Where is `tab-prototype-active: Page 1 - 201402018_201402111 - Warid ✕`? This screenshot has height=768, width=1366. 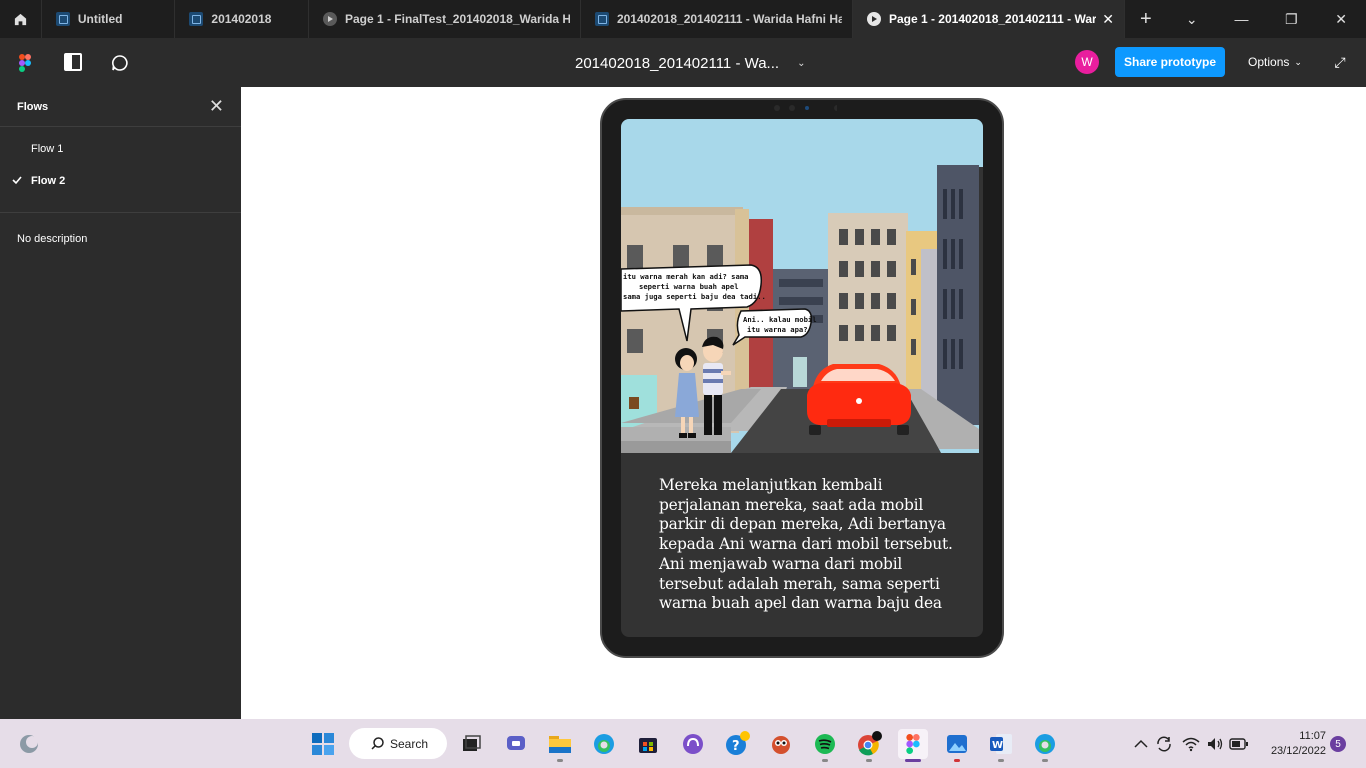 tab-prototype-active: Page 1 - 201402018_201402111 - Warid ✕ is located at coordinates (988, 19).